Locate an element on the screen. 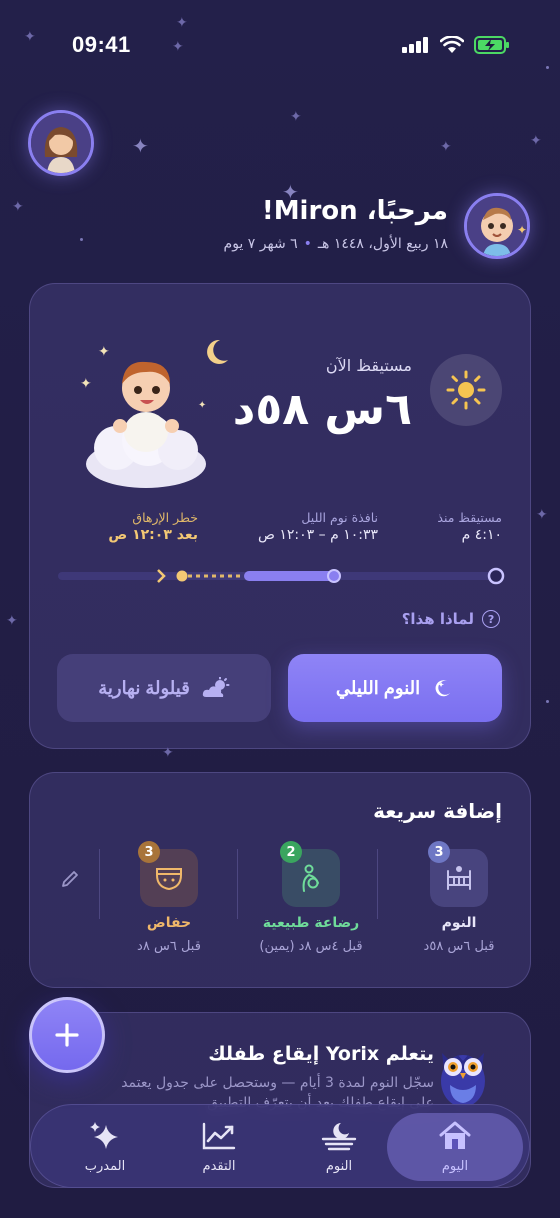 Image resolution: width=560 pixels, height=1218 pixels. night-sleep-button: ✦ النوم الليلي is located at coordinates (395, 688).